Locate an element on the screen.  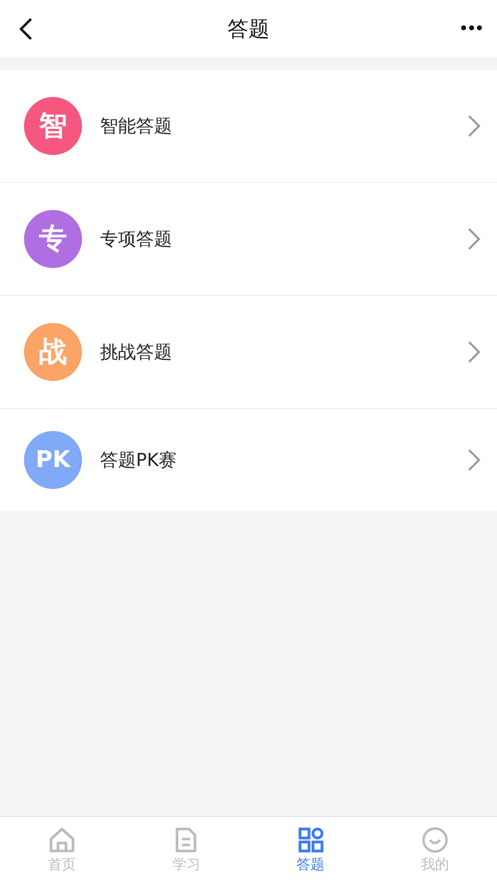
category-badge: 智 is located at coordinates (53, 126).